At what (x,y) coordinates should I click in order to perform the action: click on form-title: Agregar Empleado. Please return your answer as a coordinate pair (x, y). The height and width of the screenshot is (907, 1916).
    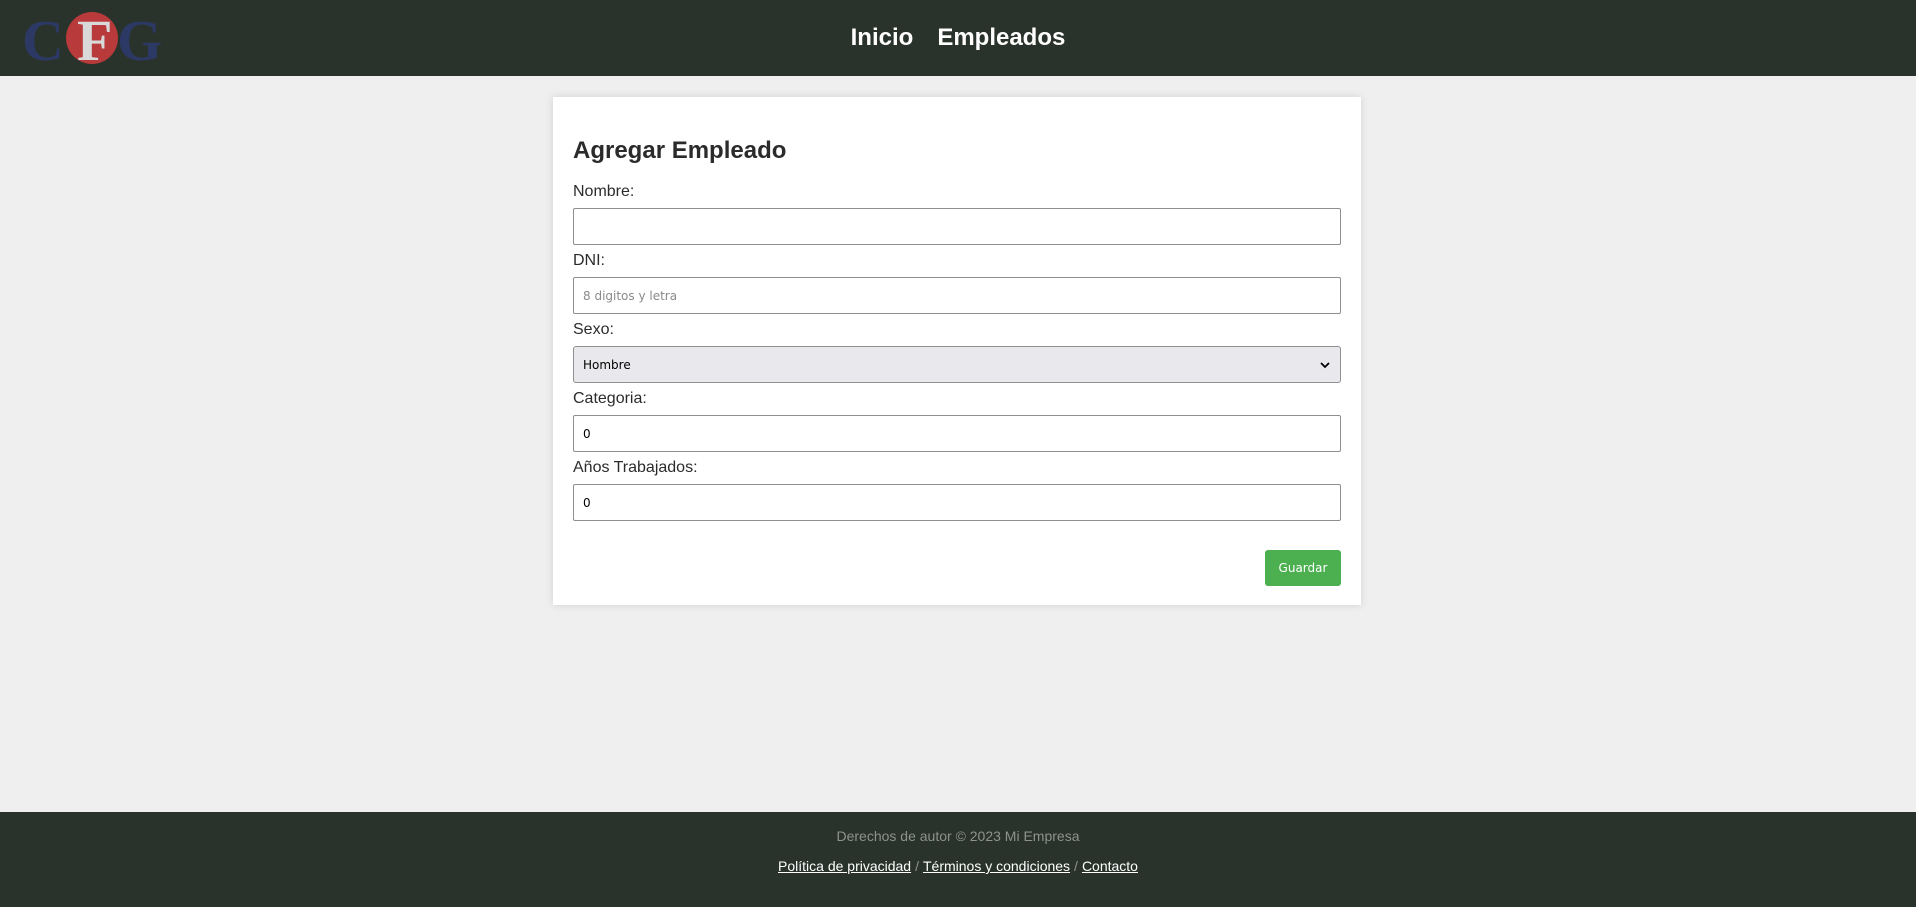
    Looking at the image, I should click on (680, 150).